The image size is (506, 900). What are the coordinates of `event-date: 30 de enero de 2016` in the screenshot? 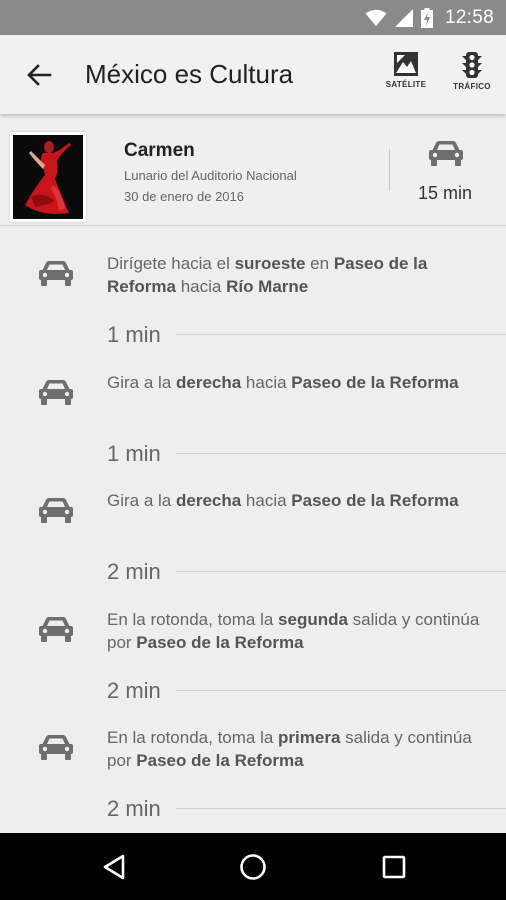 It's located at (184, 196).